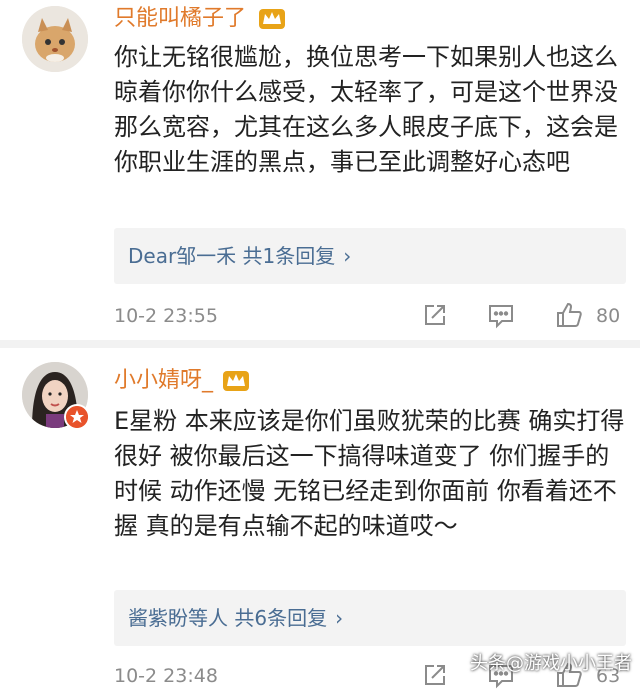 The image size is (640, 696). I want to click on timestamp: 10-2 23:55, so click(166, 316).